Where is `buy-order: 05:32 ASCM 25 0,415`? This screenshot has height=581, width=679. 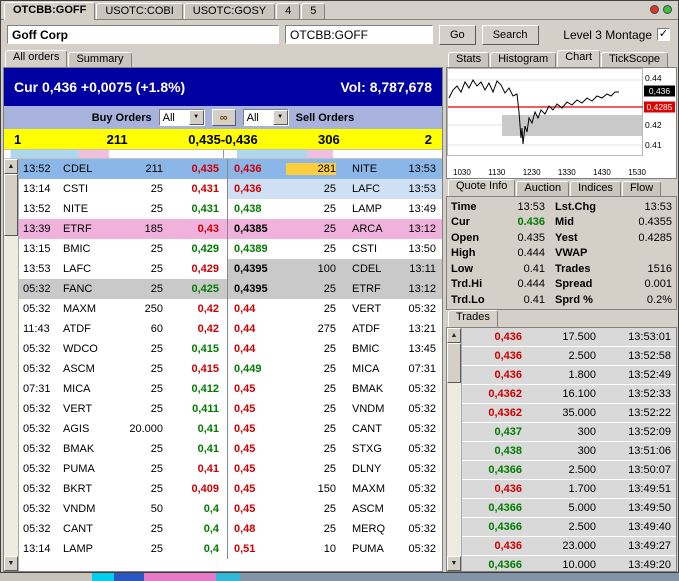 buy-order: 05:32 ASCM 25 0,415 is located at coordinates (123, 369).